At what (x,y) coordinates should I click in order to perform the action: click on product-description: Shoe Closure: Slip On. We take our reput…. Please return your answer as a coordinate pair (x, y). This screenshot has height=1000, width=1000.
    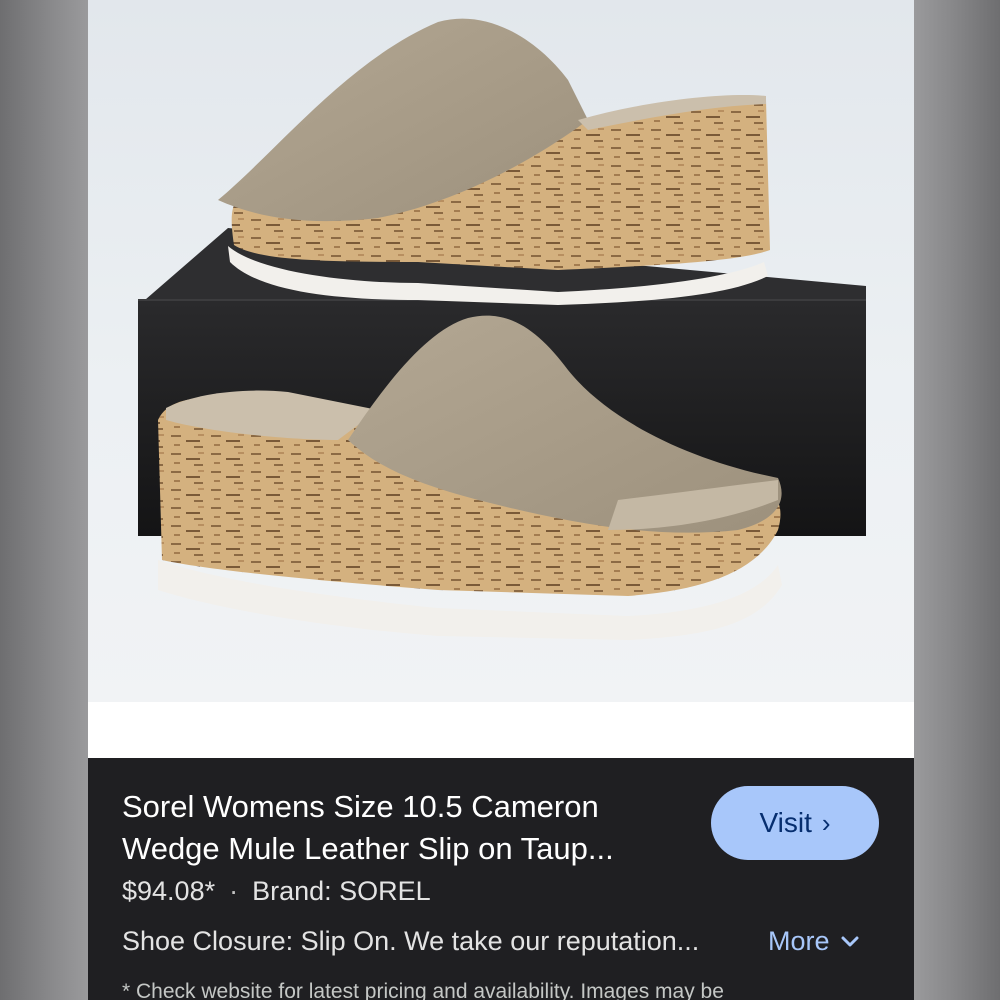
    Looking at the image, I should click on (411, 941).